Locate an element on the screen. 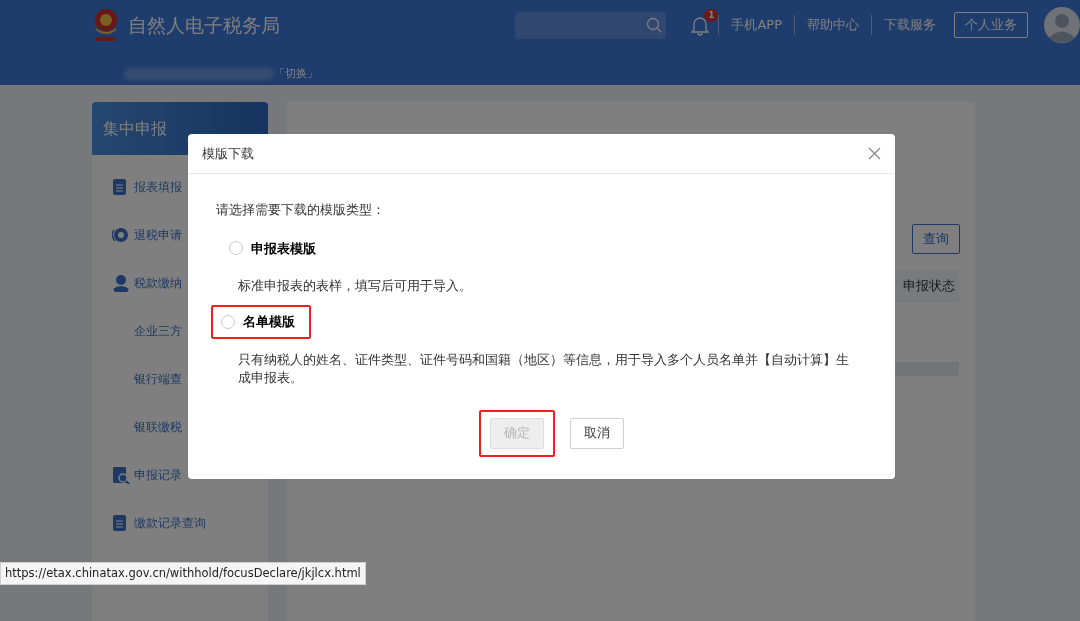 This screenshot has height=621, width=1080. sidebar-item: 税款缴纳 is located at coordinates (158, 283).